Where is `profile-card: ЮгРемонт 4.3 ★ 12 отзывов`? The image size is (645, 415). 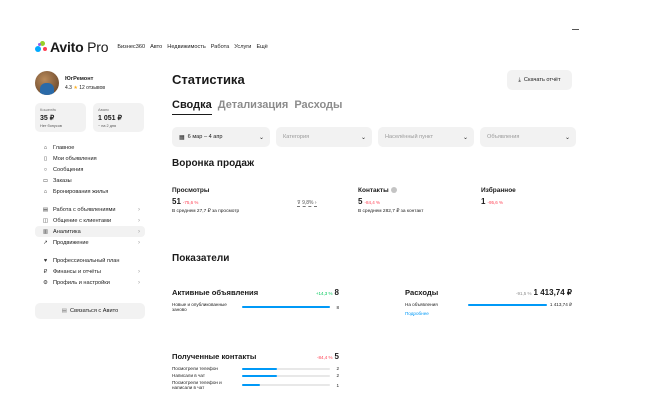 profile-card: ЮгРемонт 4.3 ★ 12 отзывов is located at coordinates (90, 83).